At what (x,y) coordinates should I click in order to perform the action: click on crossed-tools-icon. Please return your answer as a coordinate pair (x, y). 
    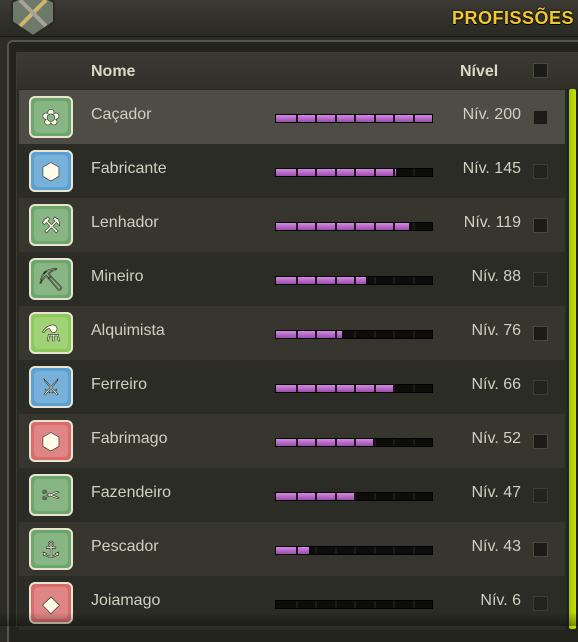
    Looking at the image, I should click on (33, 18).